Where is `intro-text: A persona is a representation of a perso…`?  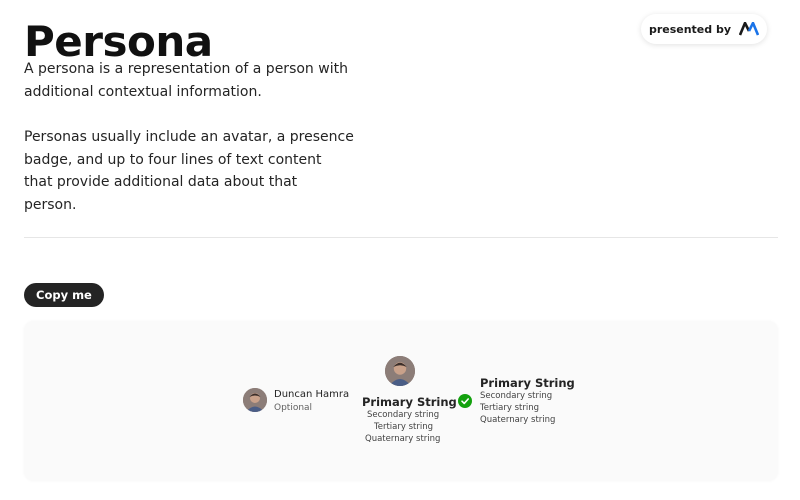
intro-text: A persona is a representation of a perso… is located at coordinates (189, 148).